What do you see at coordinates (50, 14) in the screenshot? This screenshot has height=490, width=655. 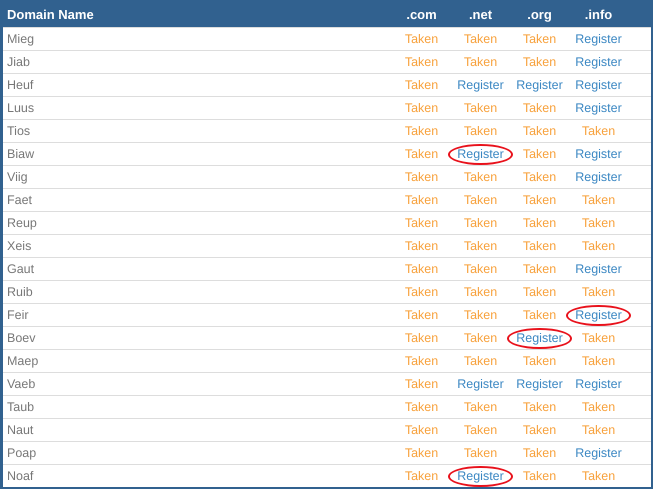 I see `column-header: Domain Name` at bounding box center [50, 14].